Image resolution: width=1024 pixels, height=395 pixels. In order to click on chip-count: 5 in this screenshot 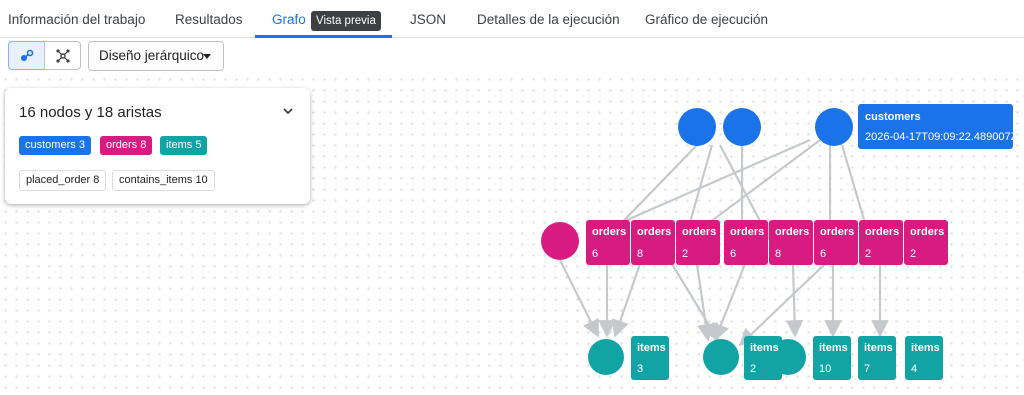, I will do `click(198, 145)`.